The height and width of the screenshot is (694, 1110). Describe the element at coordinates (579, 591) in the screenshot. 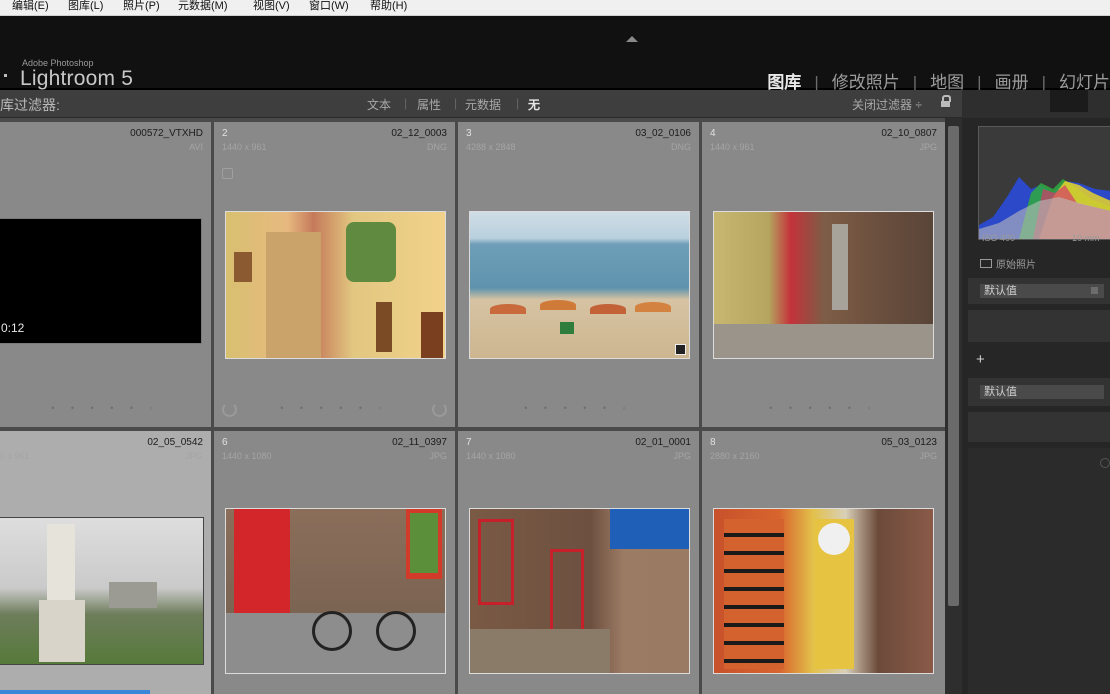

I see `photo-thumbnail-brick-buildings` at that location.